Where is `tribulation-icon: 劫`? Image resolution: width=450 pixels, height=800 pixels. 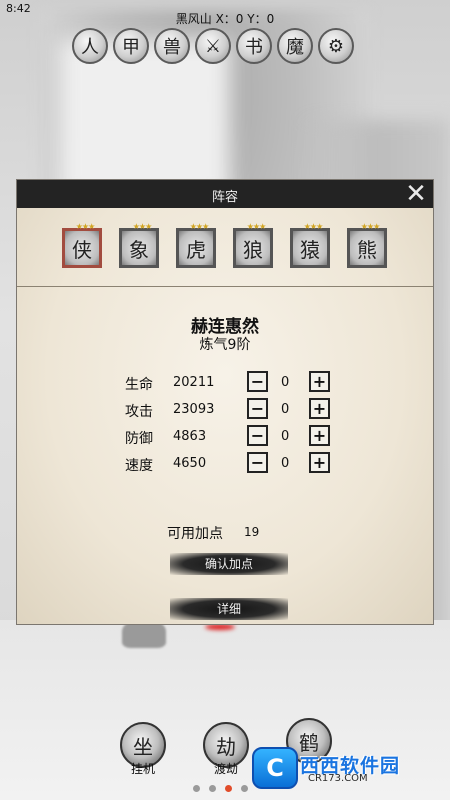 tribulation-icon: 劫 is located at coordinates (226, 746).